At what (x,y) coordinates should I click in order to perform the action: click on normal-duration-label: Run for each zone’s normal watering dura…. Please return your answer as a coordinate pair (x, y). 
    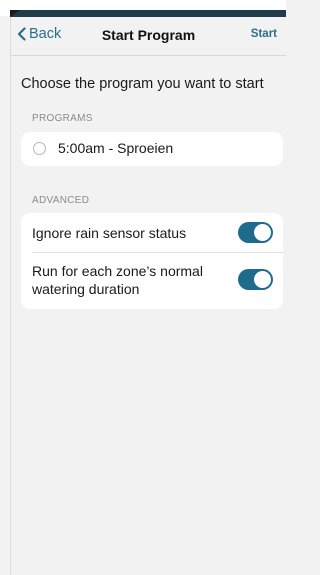
    Looking at the image, I should click on (117, 280).